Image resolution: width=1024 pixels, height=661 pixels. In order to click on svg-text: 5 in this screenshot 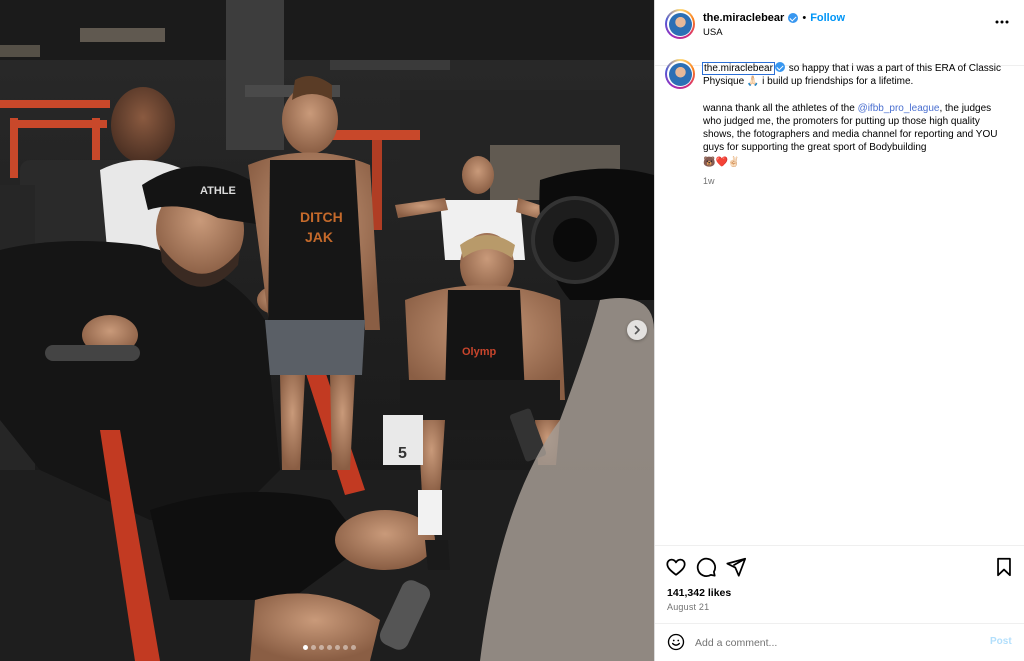, I will do `click(402, 453)`.